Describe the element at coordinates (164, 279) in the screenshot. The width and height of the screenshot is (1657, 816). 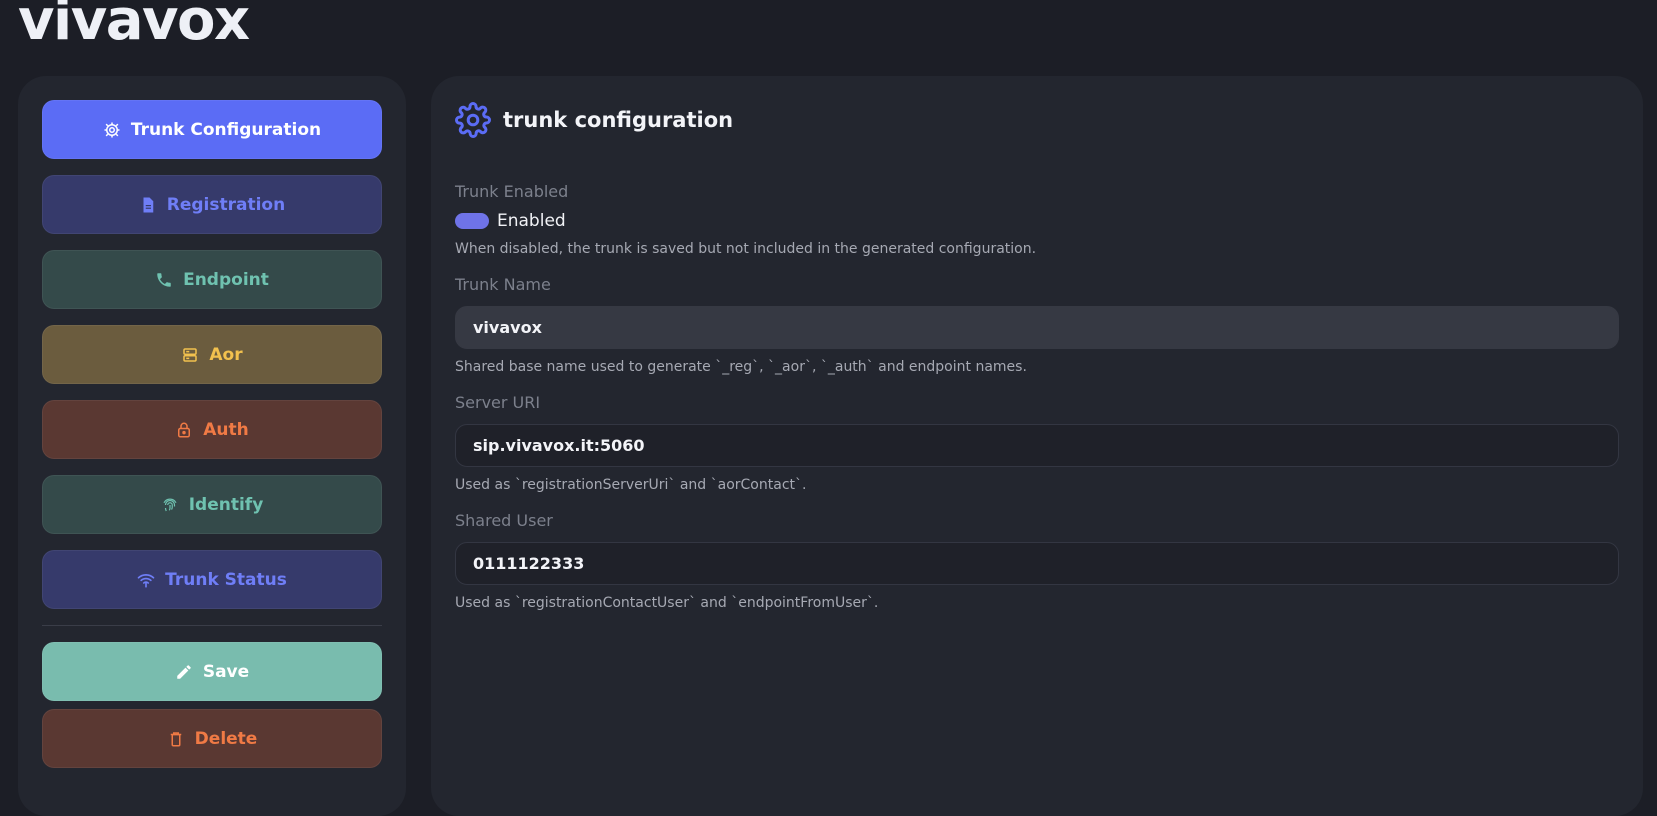
I see `phone-icon` at that location.